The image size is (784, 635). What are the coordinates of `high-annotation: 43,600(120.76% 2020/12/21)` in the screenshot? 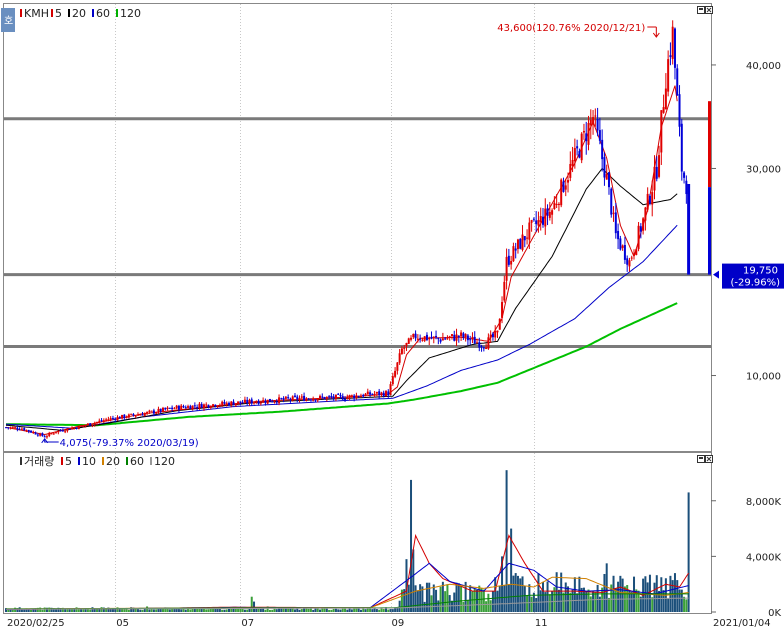 It's located at (571, 28).